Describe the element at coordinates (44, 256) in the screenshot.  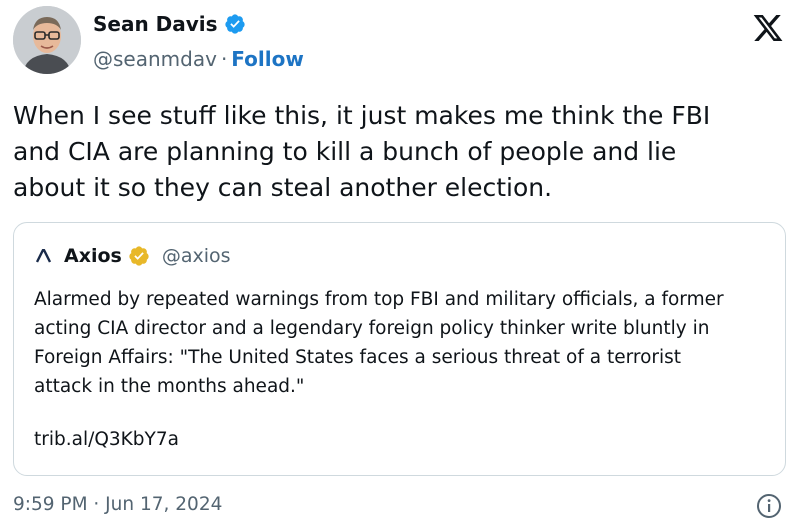
I see `axios-logo-icon` at that location.